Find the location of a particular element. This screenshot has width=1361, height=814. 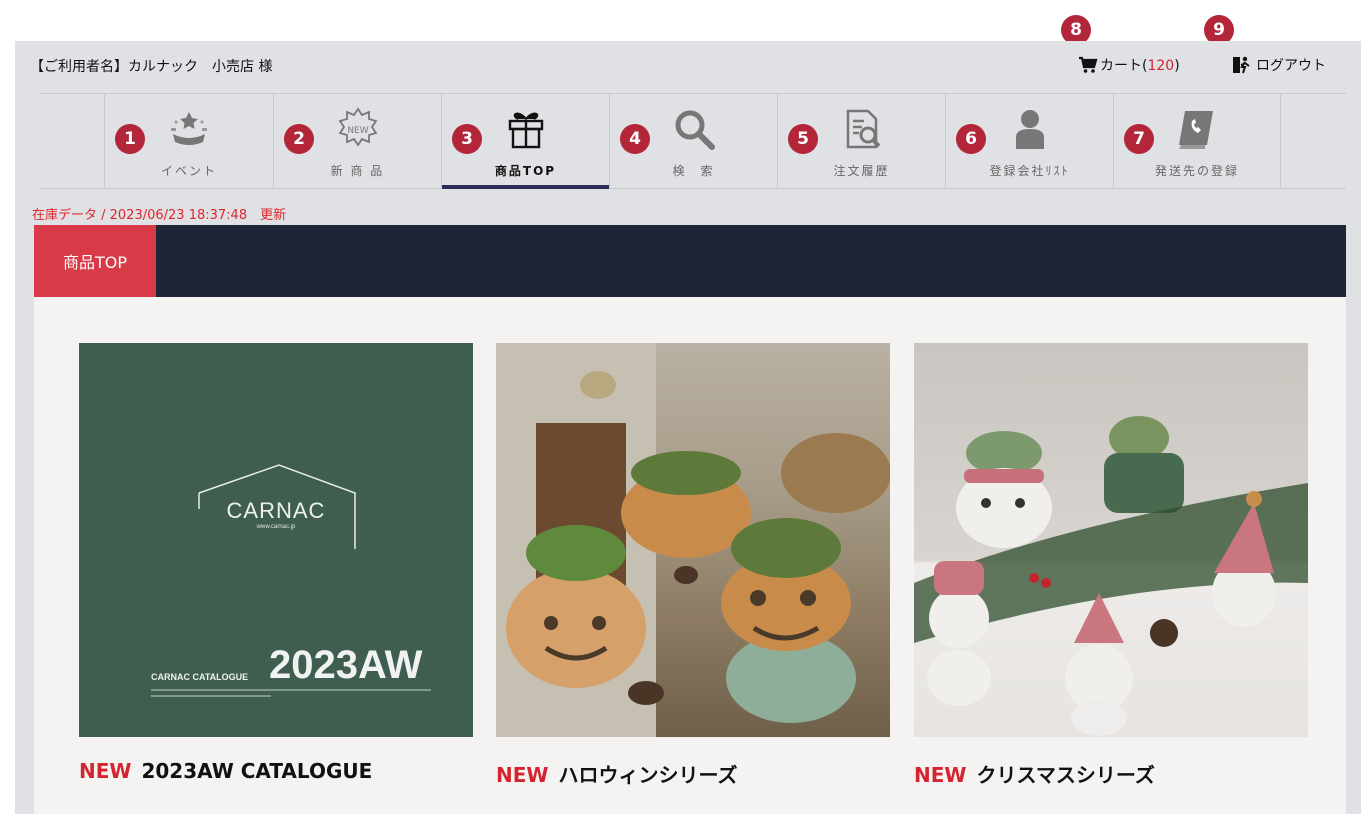

nav-item-company-list: 6 登録会社ﾘｽﾄ is located at coordinates (1029, 141).